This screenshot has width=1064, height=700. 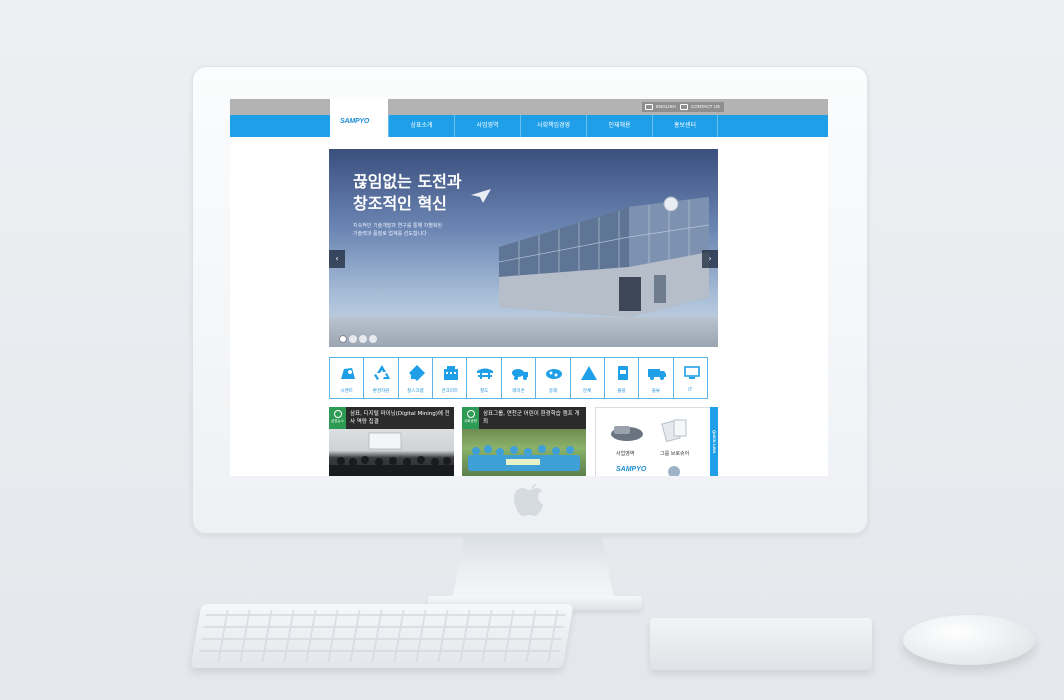 What do you see at coordinates (400, 203) in the screenshot?
I see `hero-title-line2: 창조적인 혁신` at bounding box center [400, 203].